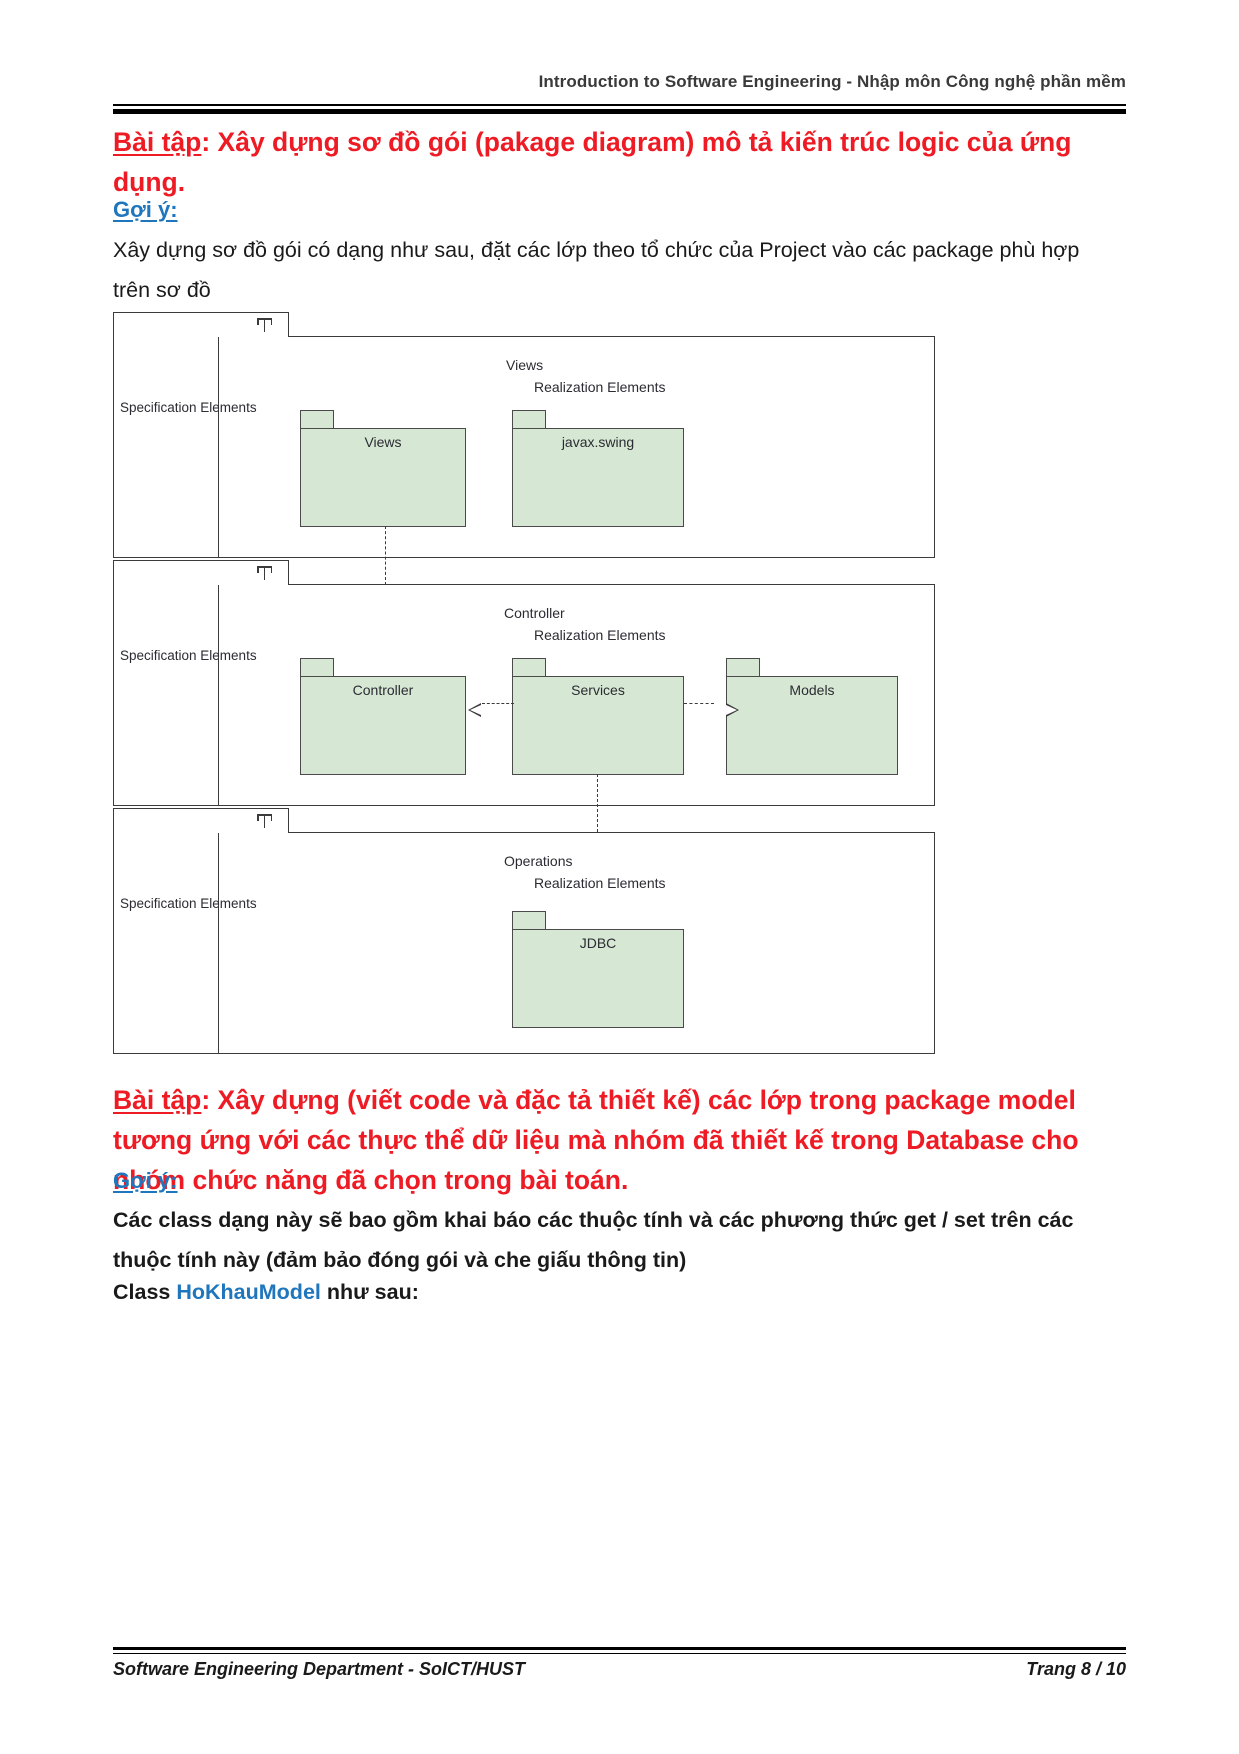 This screenshot has width=1239, height=1754. What do you see at coordinates (619, 105) in the screenshot?
I see `header-rule-thin` at bounding box center [619, 105].